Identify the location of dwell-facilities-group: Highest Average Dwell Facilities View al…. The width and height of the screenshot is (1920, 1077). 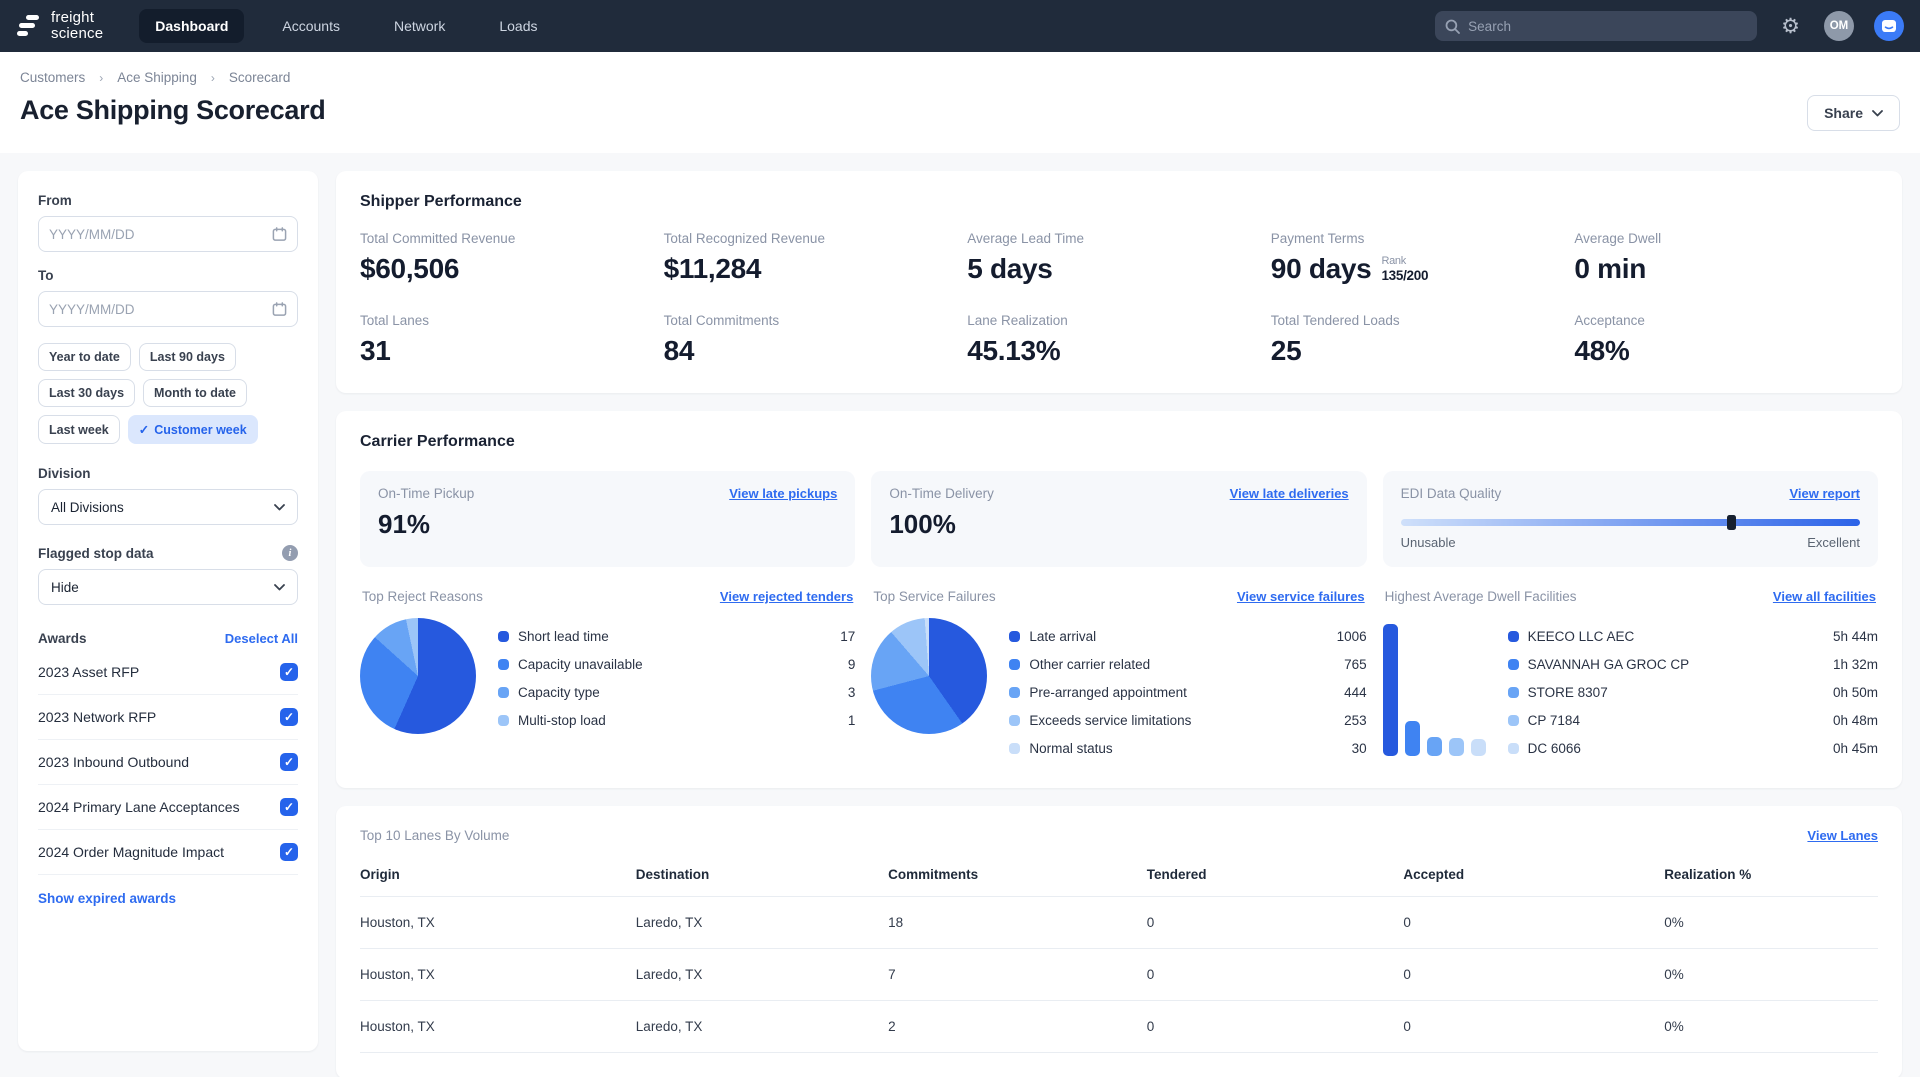
(1630, 675).